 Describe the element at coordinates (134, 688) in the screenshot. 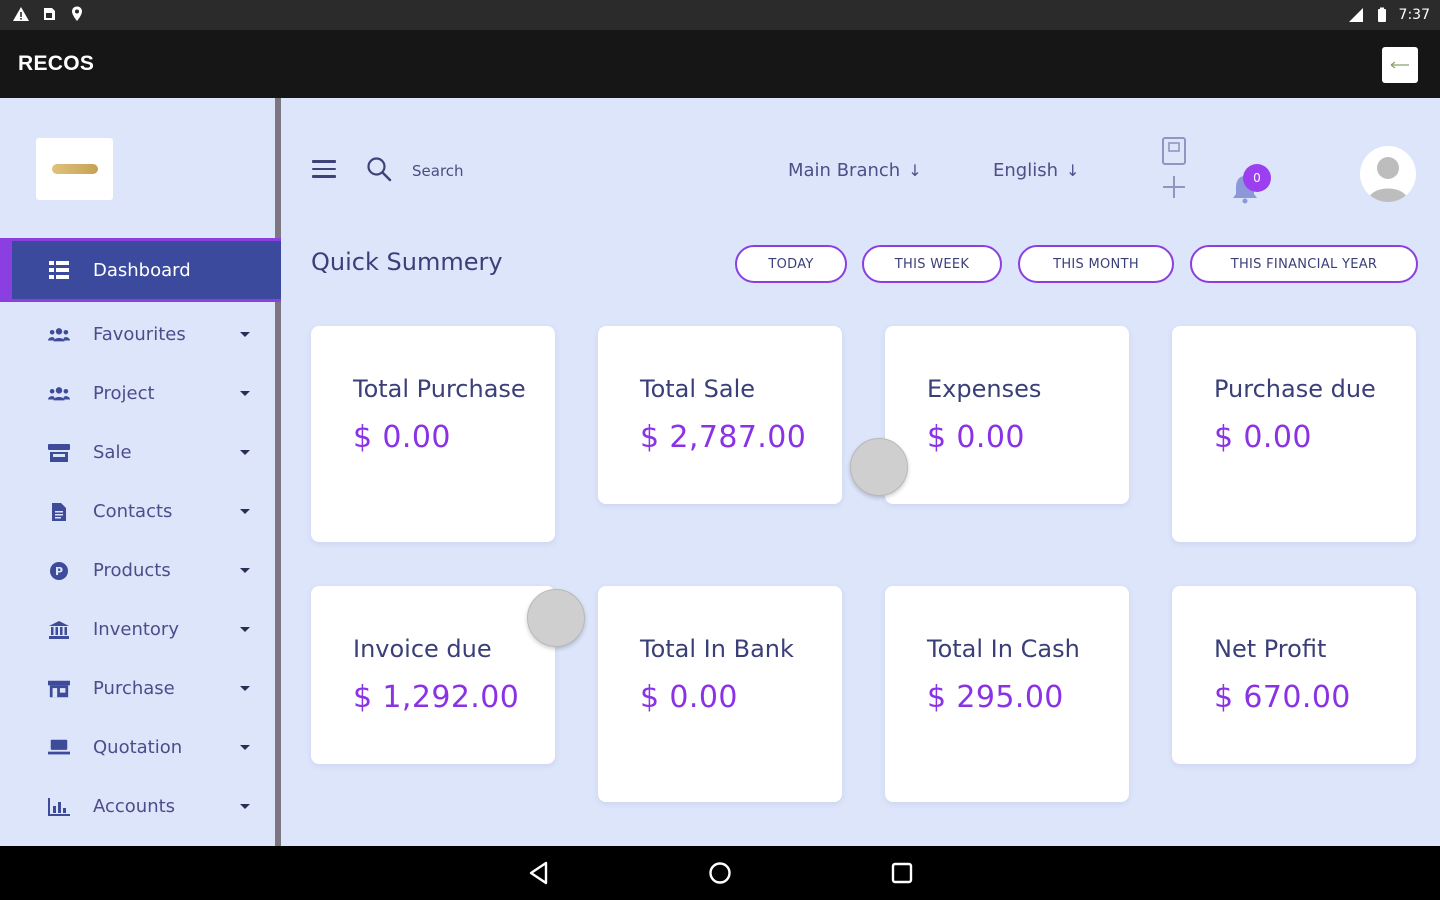

I see `sidebar-item-label: Purchase` at that location.